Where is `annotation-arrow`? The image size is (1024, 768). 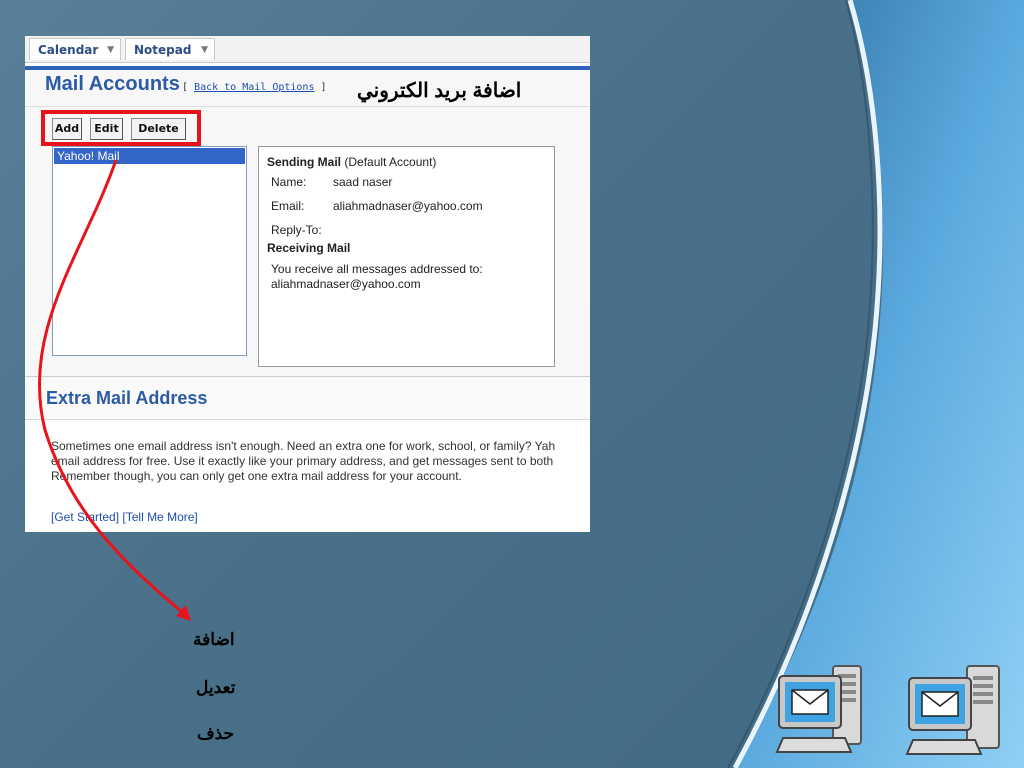 annotation-arrow is located at coordinates (114, 390).